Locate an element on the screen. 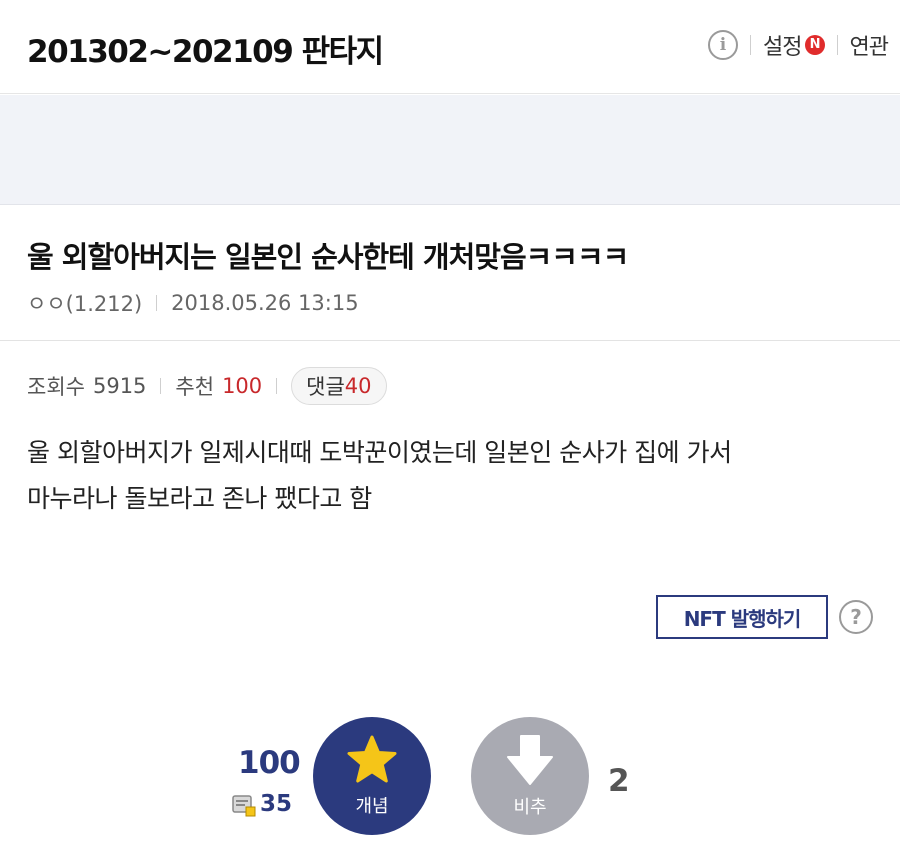 This screenshot has width=900, height=859. recommend-label: 추천 is located at coordinates (195, 387).